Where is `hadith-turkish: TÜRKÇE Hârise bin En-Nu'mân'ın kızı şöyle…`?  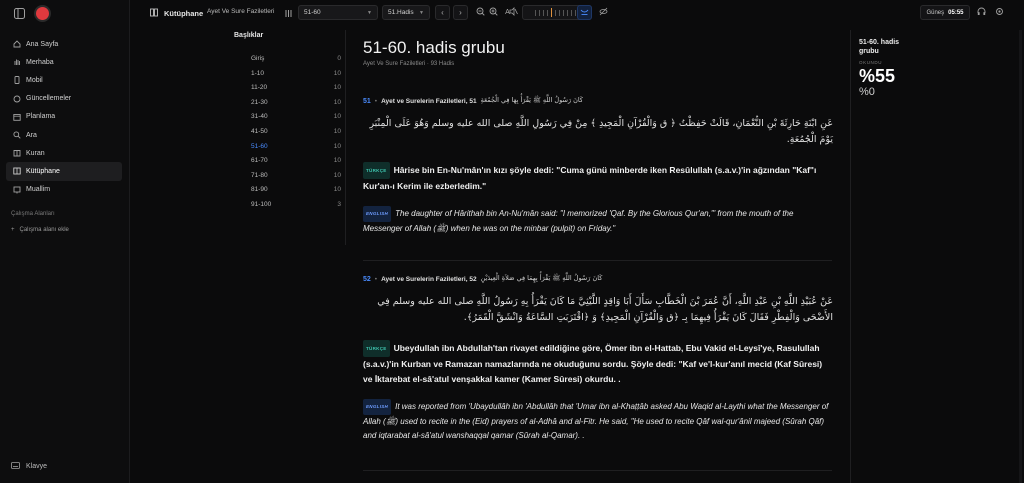
hadith-turkish: TÜRKÇE Hârise bin En-Nu'mân'ın kızı şöyle… is located at coordinates (598, 178).